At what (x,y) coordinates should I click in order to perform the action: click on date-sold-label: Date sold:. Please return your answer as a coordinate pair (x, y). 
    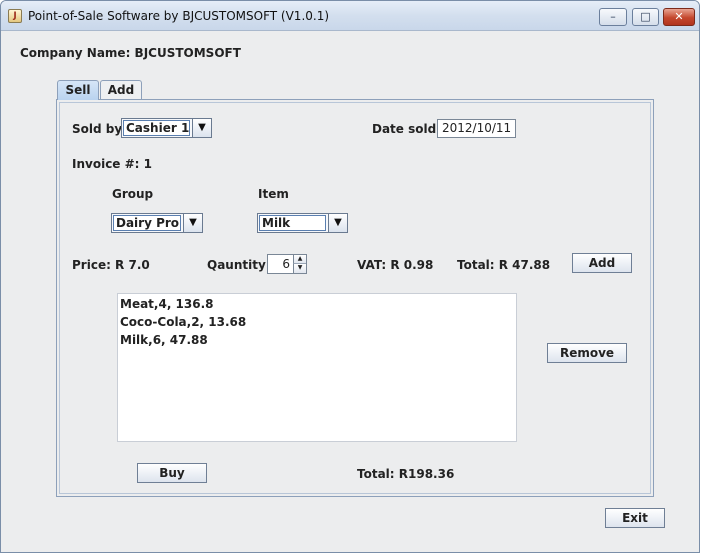
    Looking at the image, I should click on (406, 129).